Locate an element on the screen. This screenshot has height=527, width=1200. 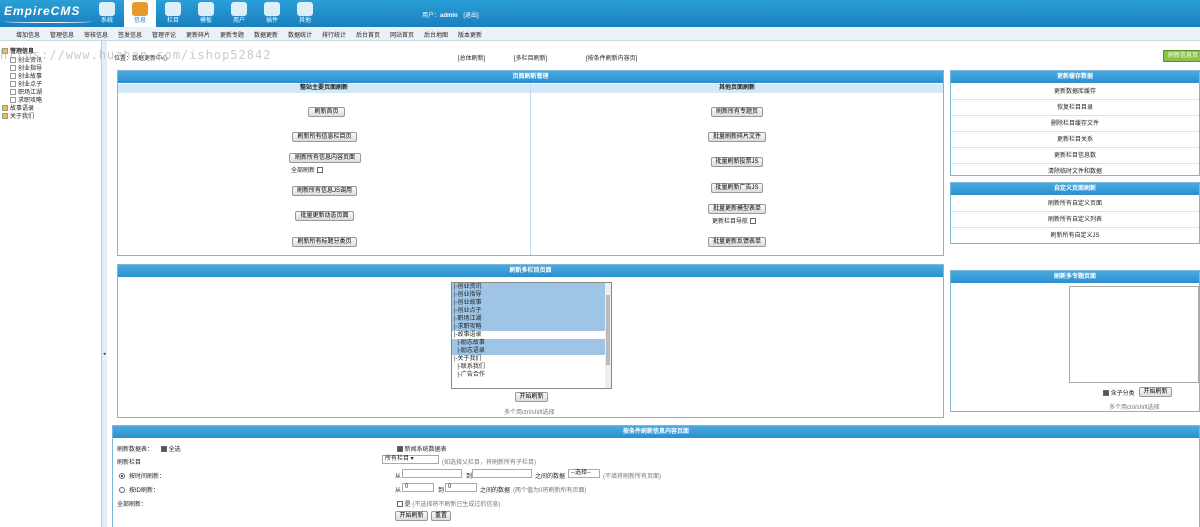
cond-reset-button: 重置 is located at coordinates (441, 516).